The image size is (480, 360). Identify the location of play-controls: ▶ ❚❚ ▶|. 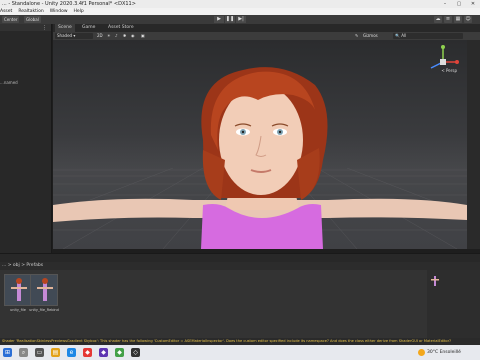
(230, 19).